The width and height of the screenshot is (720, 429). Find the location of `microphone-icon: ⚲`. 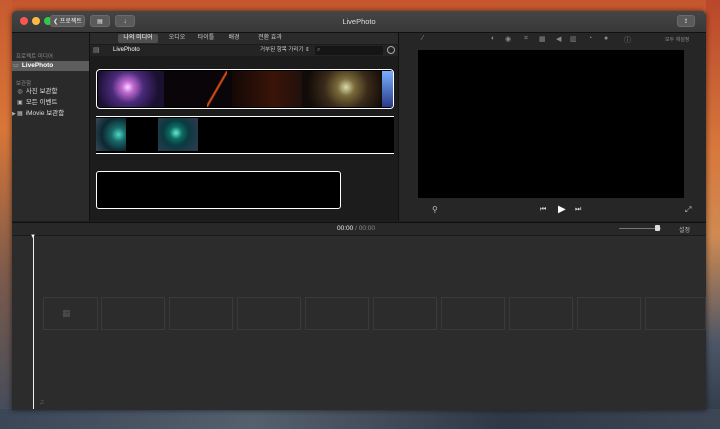

microphone-icon: ⚲ is located at coordinates (435, 209).